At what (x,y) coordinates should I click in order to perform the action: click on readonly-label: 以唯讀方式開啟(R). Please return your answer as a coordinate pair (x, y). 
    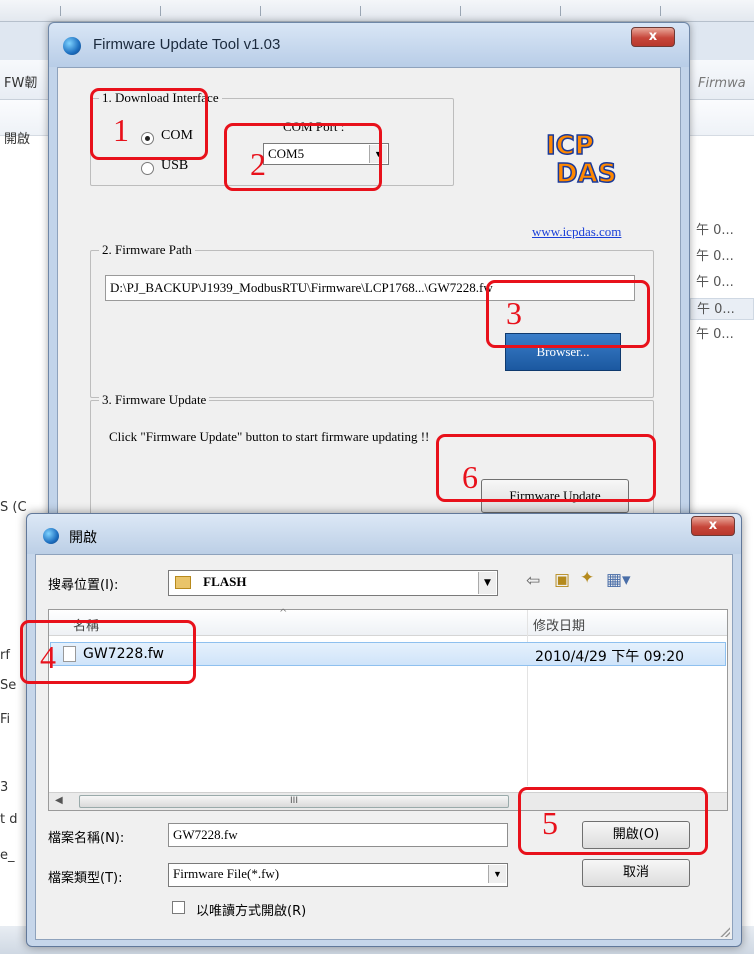
    Looking at the image, I should click on (251, 911).